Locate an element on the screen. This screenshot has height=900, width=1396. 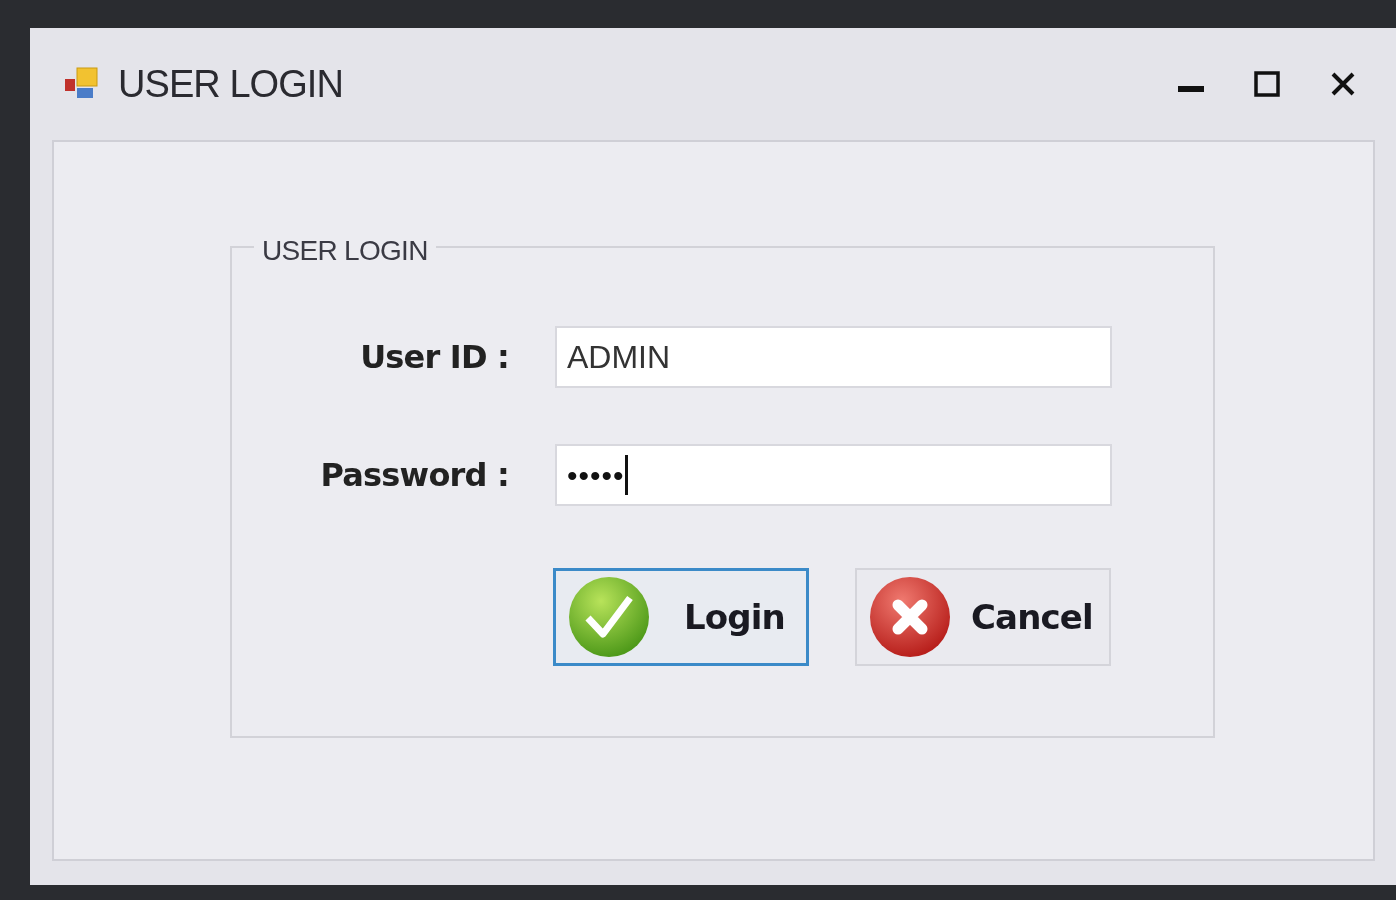
maximize-icon is located at coordinates (1267, 84).